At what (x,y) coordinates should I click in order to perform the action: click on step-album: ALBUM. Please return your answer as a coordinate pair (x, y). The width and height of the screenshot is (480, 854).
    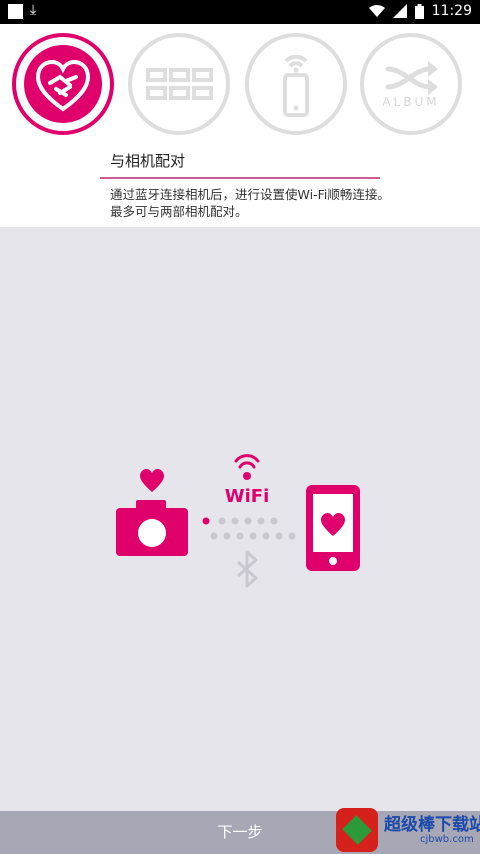
    Looking at the image, I should click on (411, 84).